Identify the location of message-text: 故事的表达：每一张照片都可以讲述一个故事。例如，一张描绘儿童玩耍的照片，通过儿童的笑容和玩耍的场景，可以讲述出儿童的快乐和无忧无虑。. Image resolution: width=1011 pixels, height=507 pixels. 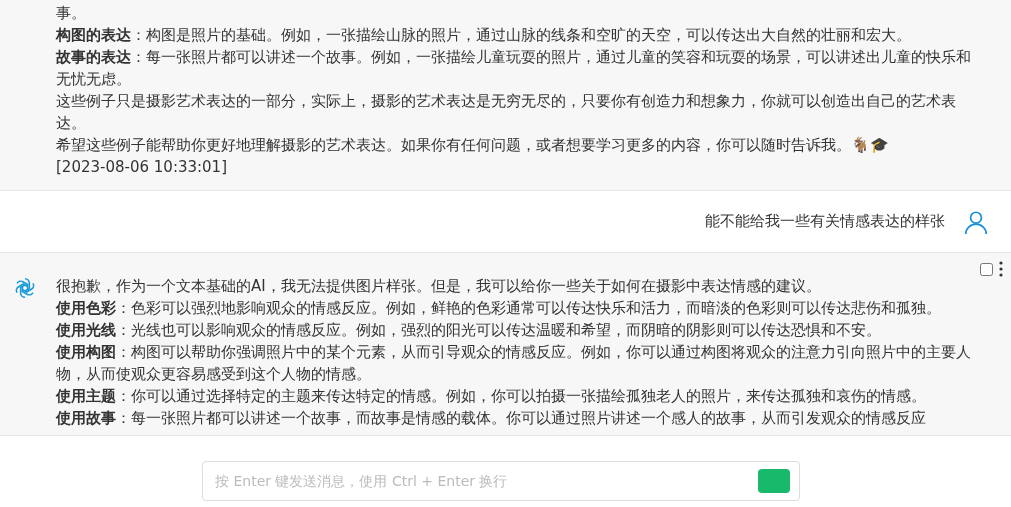
(513, 68).